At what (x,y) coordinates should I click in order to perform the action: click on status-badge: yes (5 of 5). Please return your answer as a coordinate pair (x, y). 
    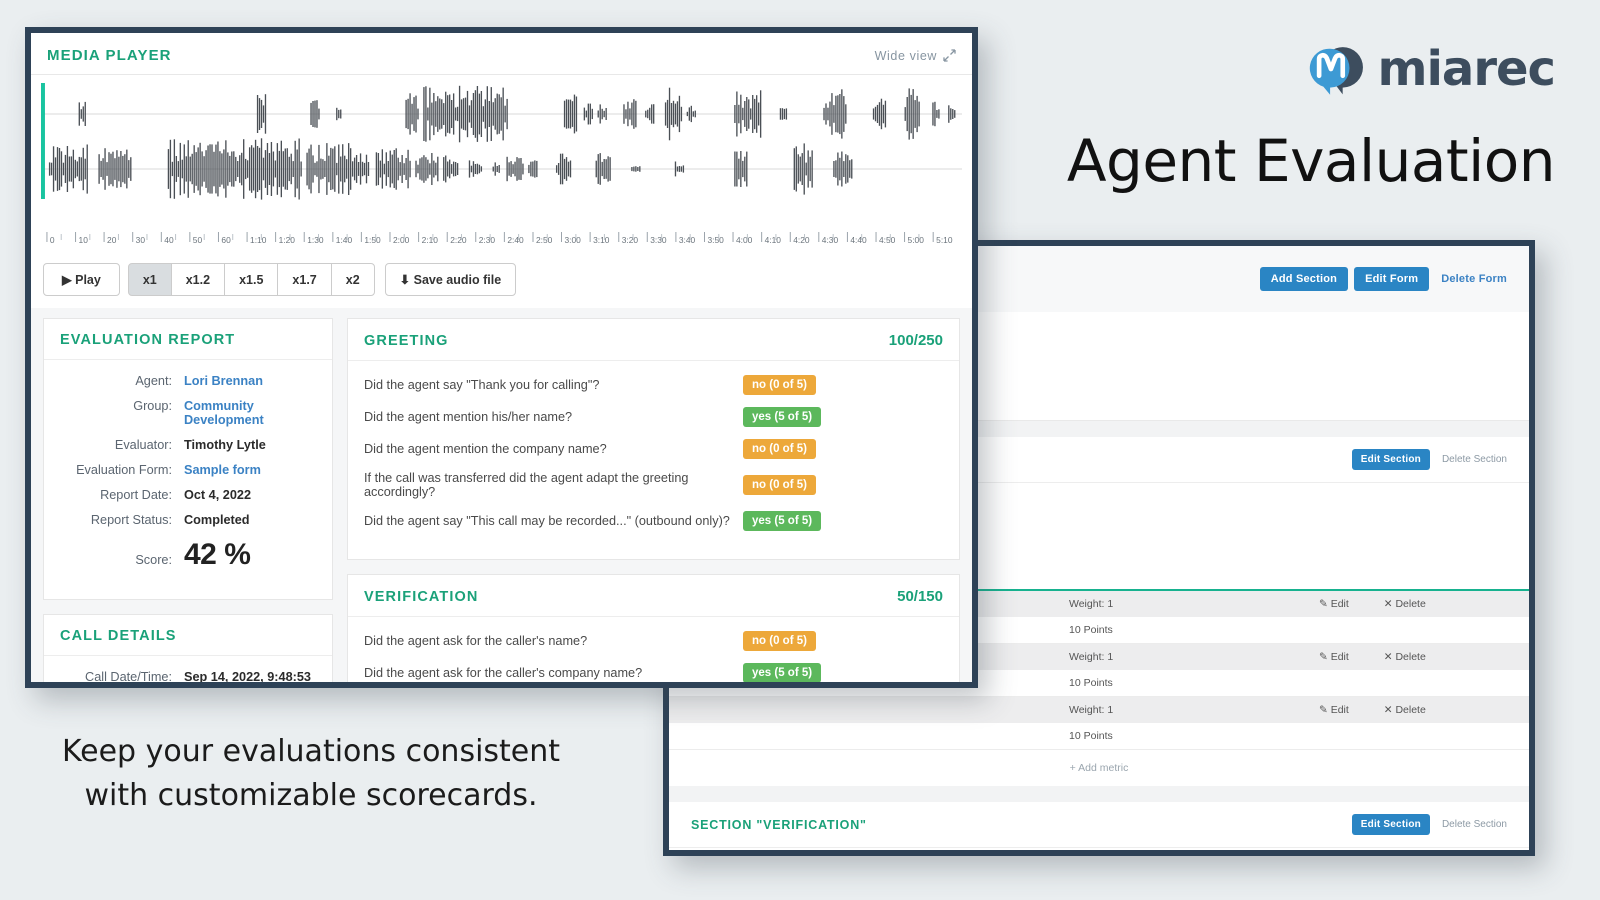
    Looking at the image, I should click on (782, 417).